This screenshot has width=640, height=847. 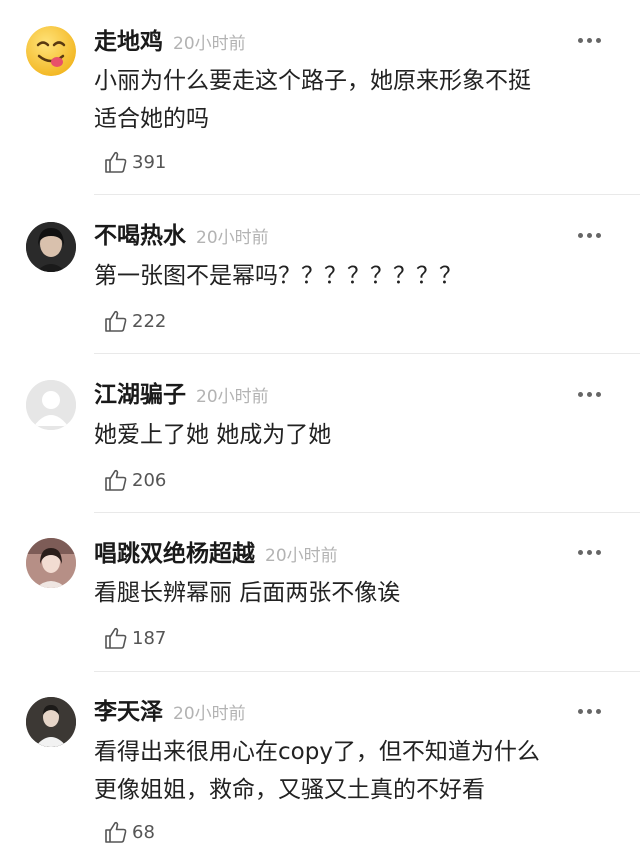 What do you see at coordinates (174, 554) in the screenshot?
I see `username-text: 唱跳双绝杨超越` at bounding box center [174, 554].